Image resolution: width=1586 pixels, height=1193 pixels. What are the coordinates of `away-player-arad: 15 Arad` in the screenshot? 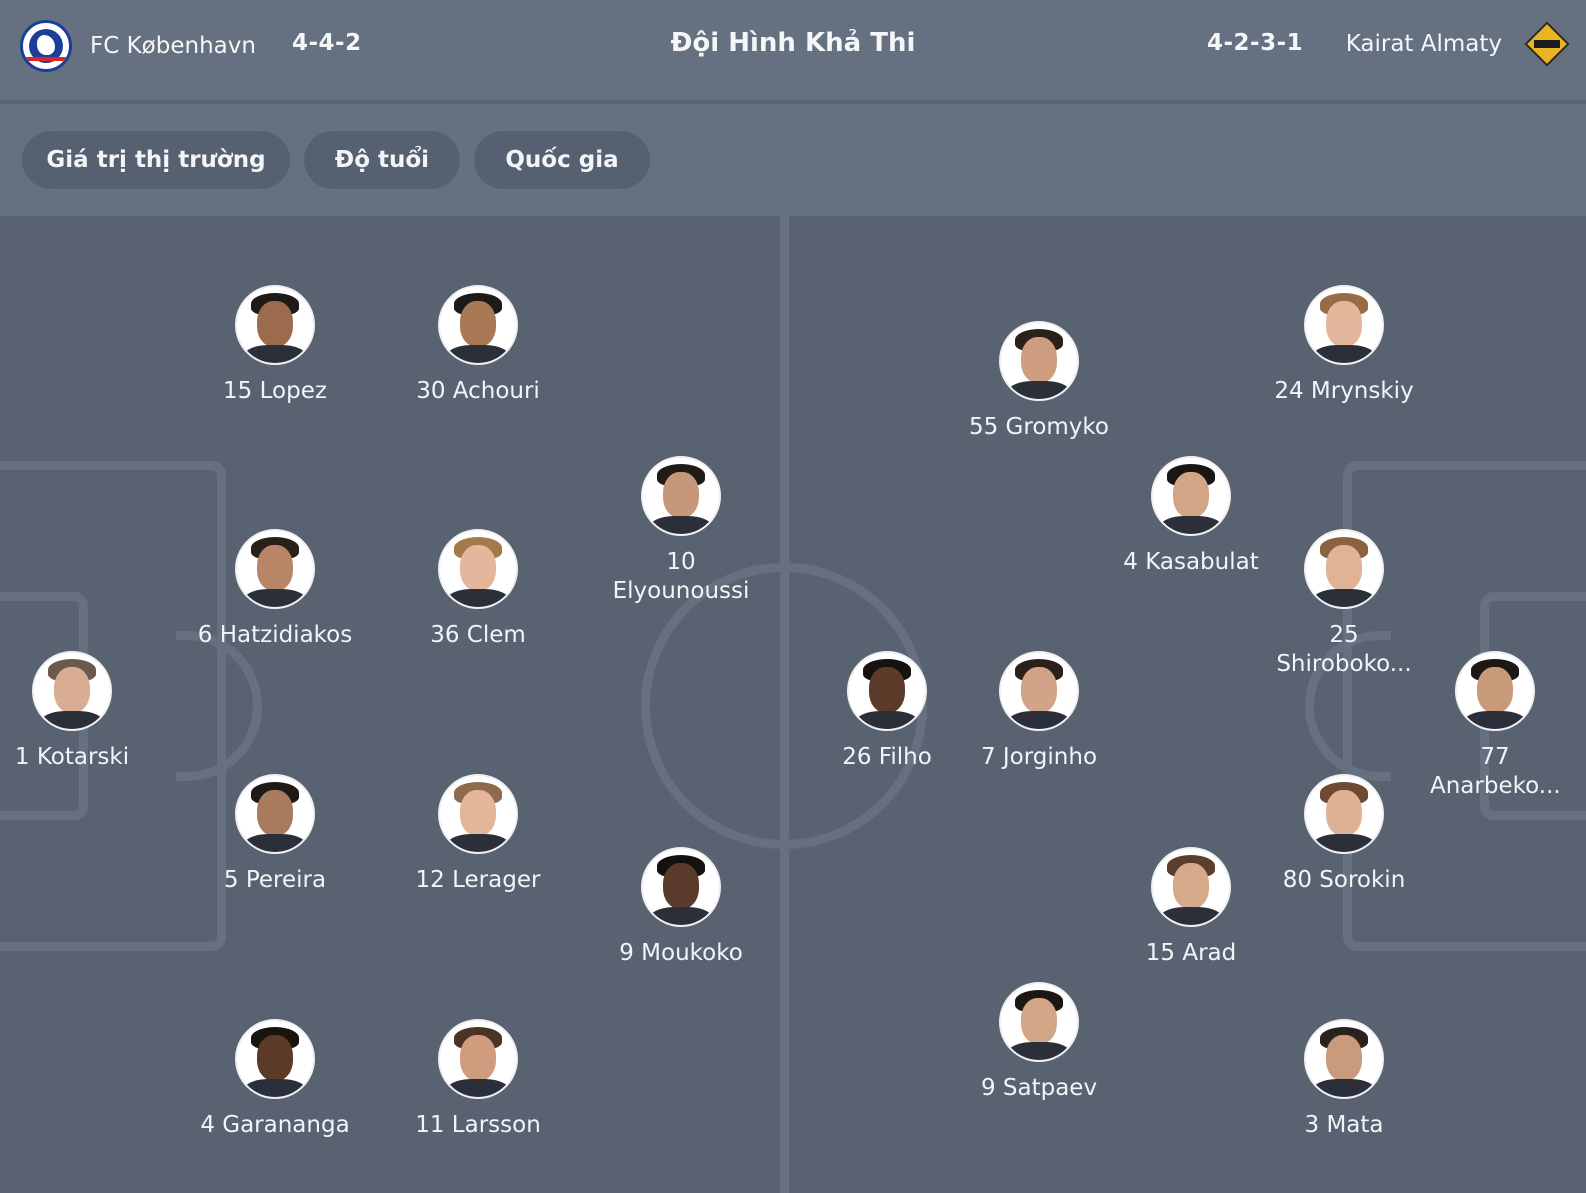 It's located at (1191, 907).